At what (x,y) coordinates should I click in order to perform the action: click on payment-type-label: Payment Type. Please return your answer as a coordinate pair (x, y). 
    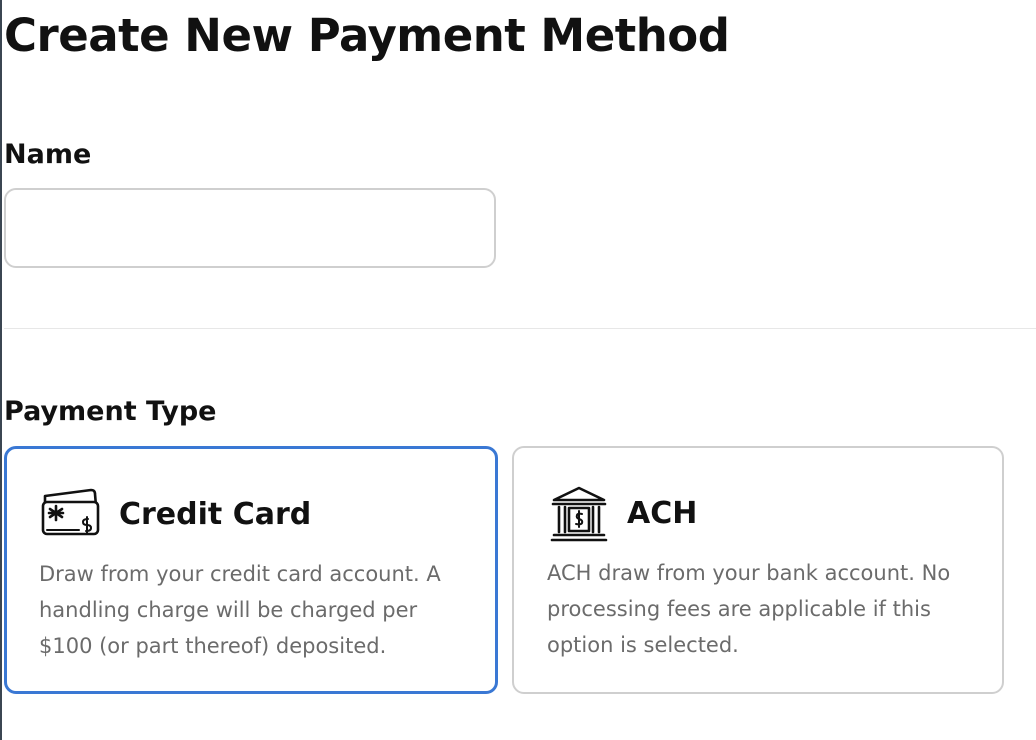
    Looking at the image, I should click on (110, 411).